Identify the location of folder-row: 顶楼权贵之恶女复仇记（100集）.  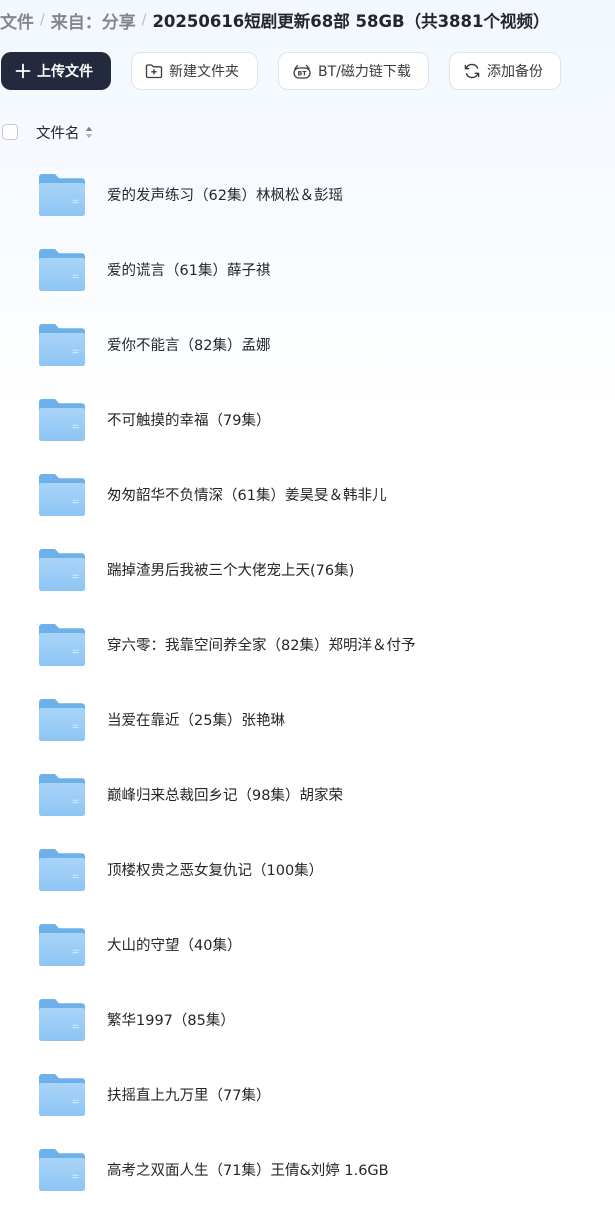
(307, 869).